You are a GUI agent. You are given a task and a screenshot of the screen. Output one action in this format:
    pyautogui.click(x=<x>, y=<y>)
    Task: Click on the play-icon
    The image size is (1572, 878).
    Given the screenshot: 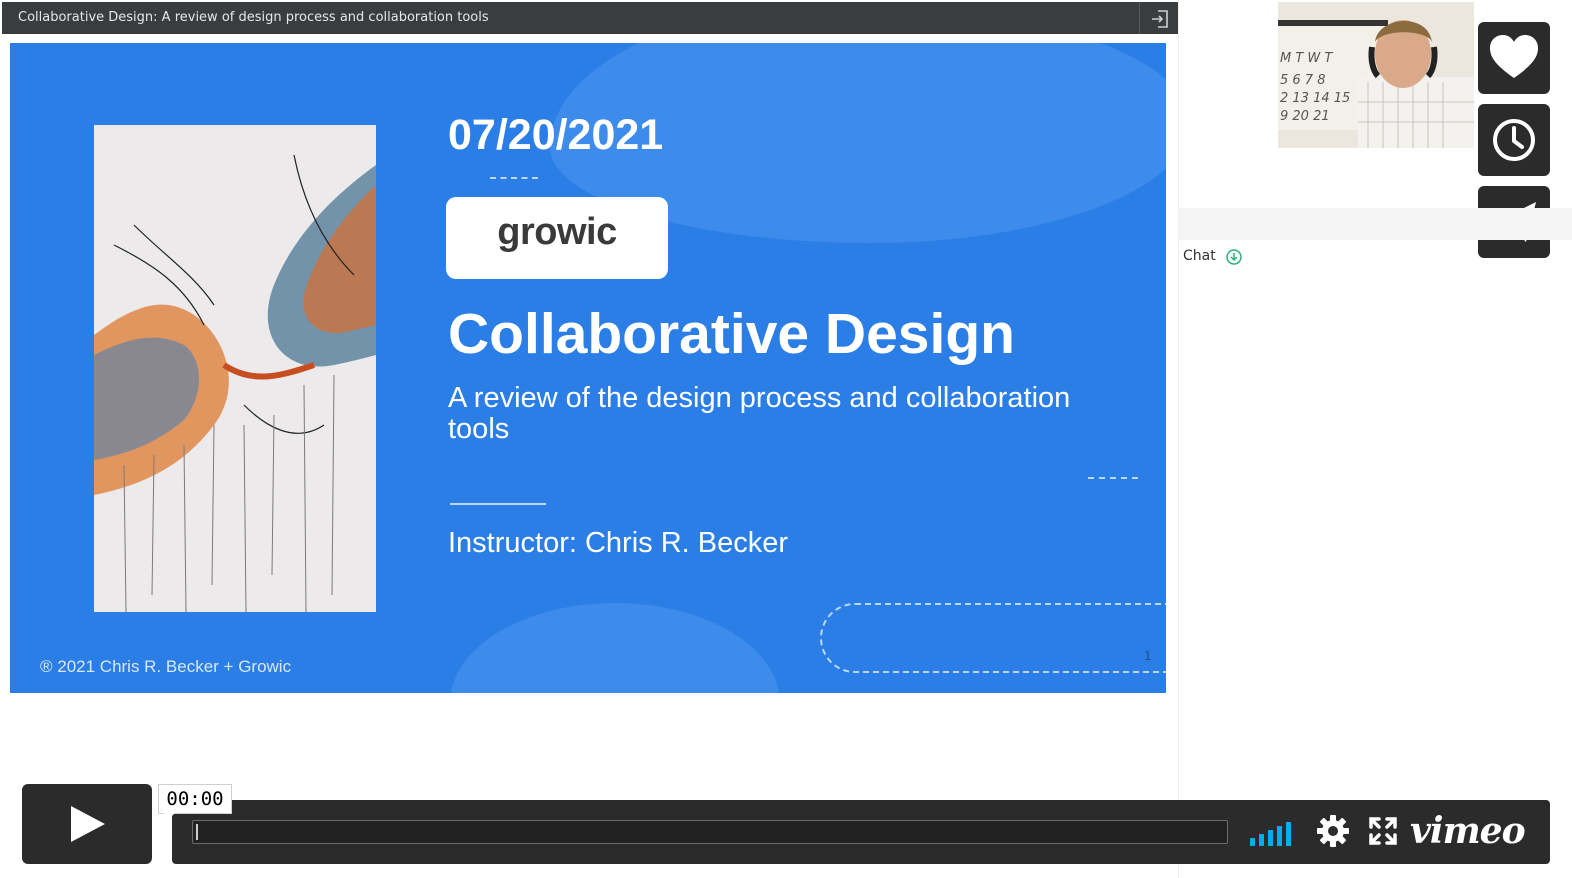 What is the action you would take?
    pyautogui.click(x=88, y=824)
    